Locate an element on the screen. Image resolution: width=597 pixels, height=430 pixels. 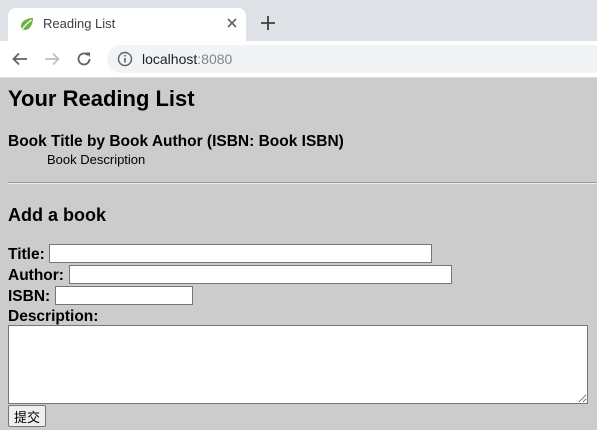
url-host: localhost is located at coordinates (170, 59).